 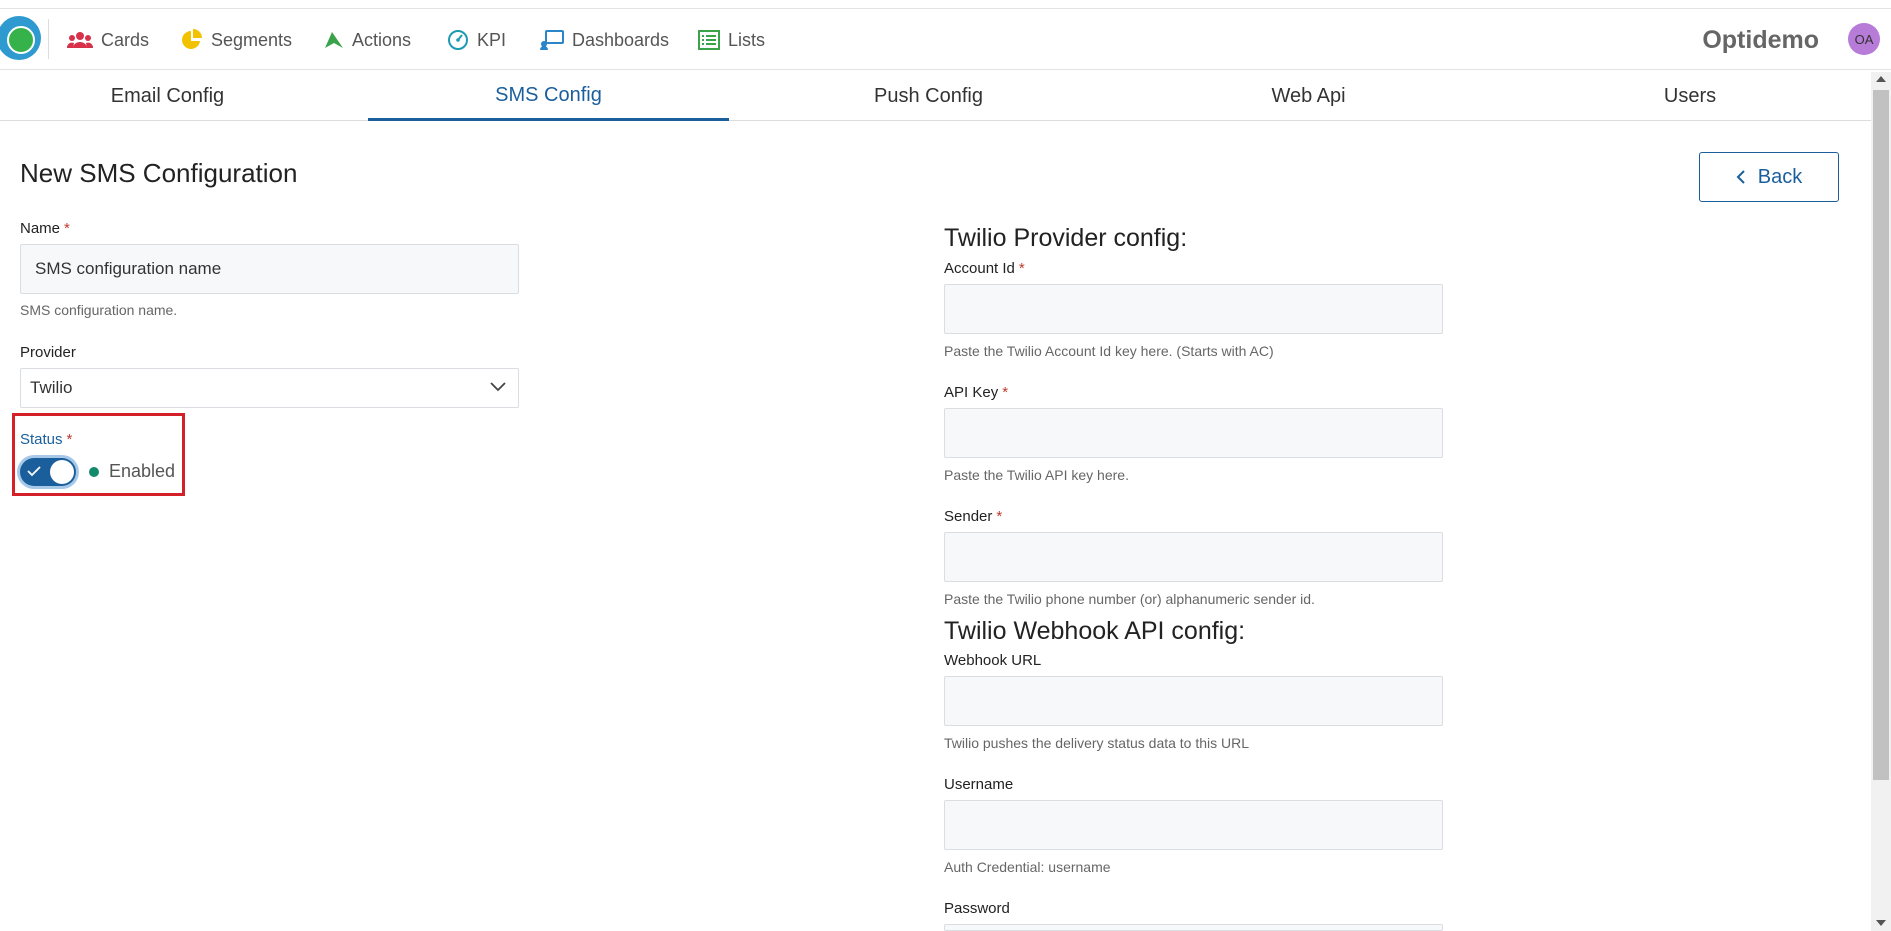 I want to click on tab-web-api: Web Api, so click(x=1308, y=96).